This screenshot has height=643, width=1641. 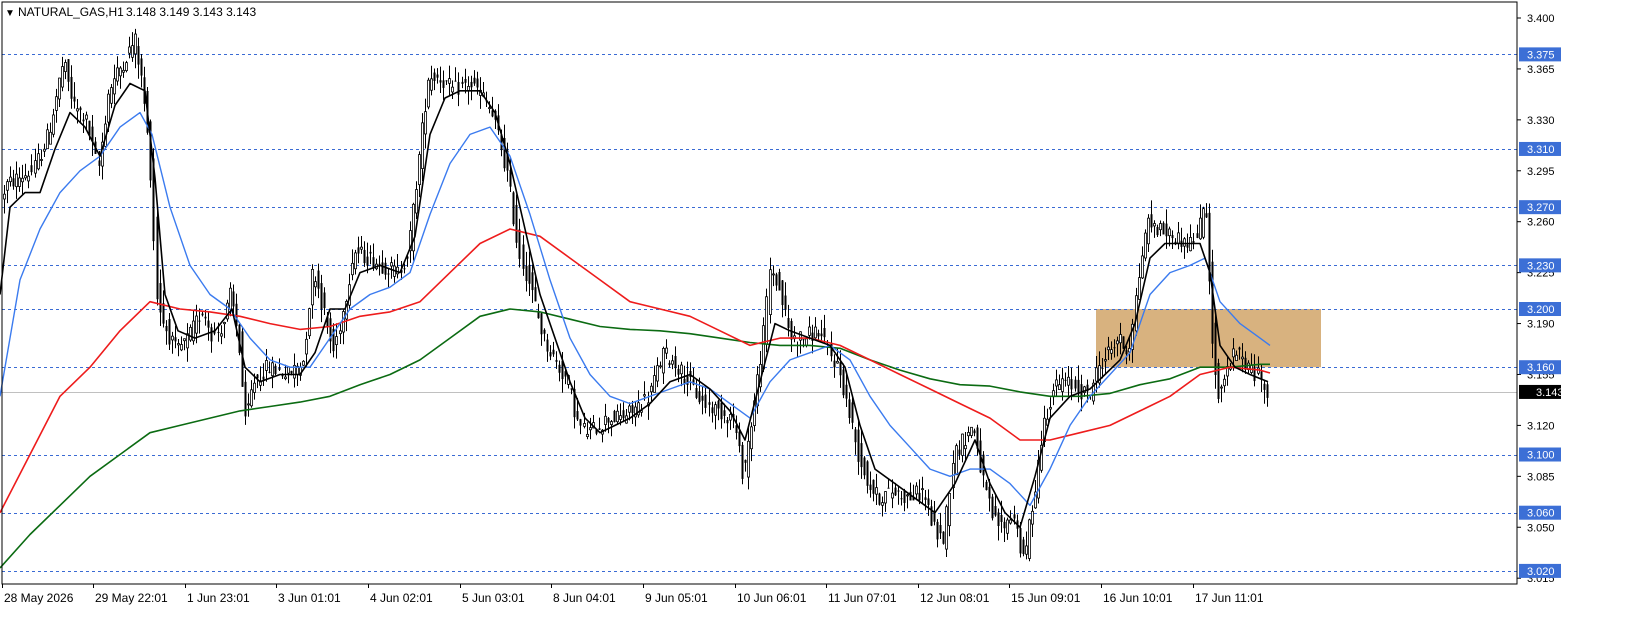 What do you see at coordinates (10, 13) in the screenshot?
I see `symbol-menu-arrow-icon: ▼` at bounding box center [10, 13].